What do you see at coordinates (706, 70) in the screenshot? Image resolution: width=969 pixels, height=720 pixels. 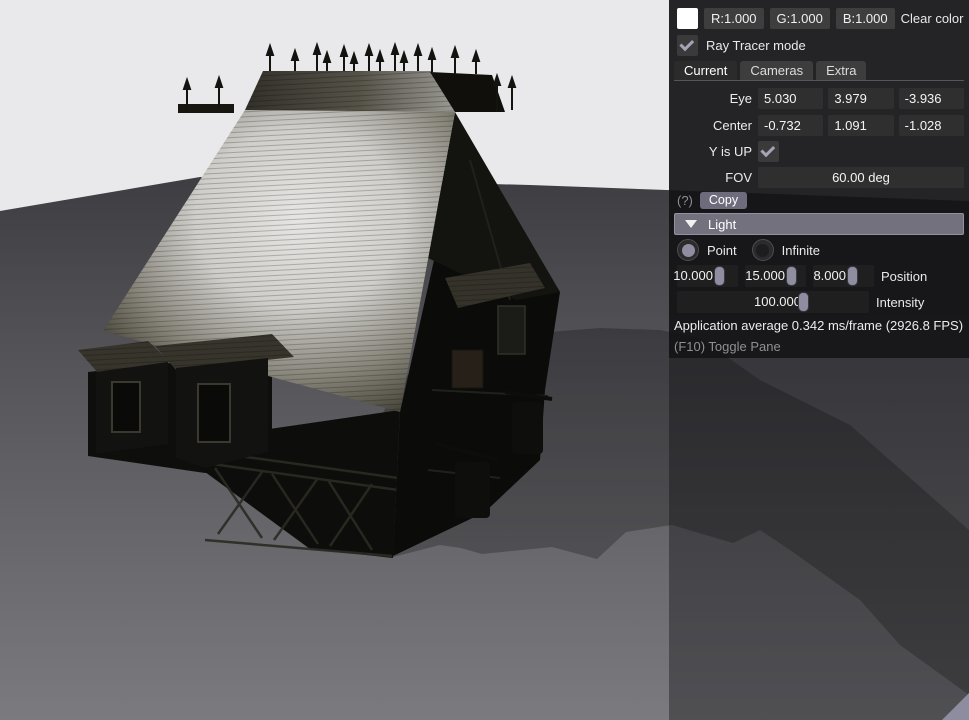 I see `tab-current: Current` at bounding box center [706, 70].